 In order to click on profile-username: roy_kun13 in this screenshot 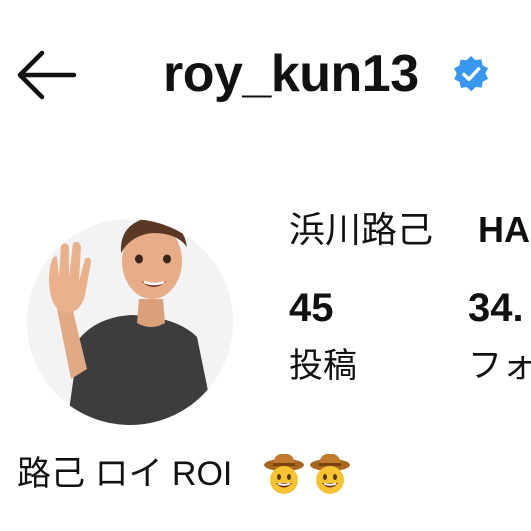, I will do `click(291, 74)`.